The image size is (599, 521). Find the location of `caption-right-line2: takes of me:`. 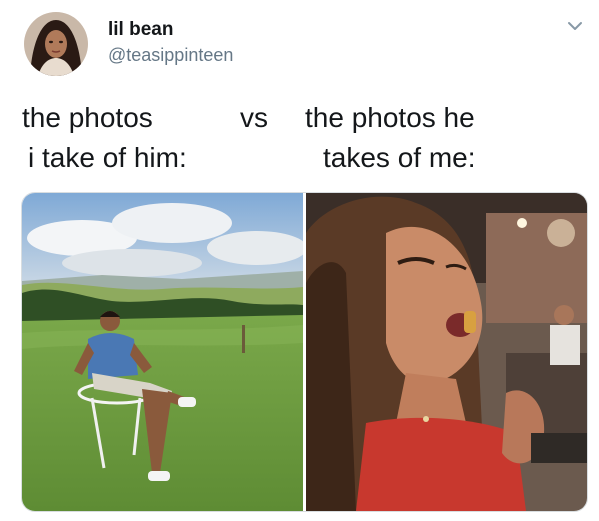

caption-right-line2: takes of me: is located at coordinates (399, 157).